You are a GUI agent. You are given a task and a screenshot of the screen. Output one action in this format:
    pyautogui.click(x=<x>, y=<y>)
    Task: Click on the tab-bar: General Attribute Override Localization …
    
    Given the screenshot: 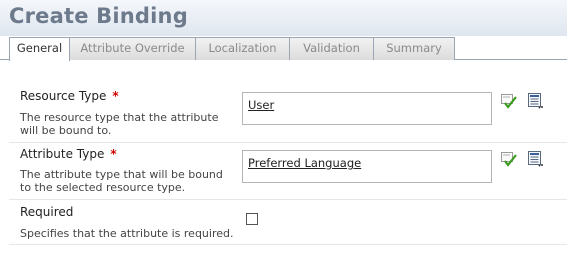 What is the action you would take?
    pyautogui.click(x=283, y=48)
    